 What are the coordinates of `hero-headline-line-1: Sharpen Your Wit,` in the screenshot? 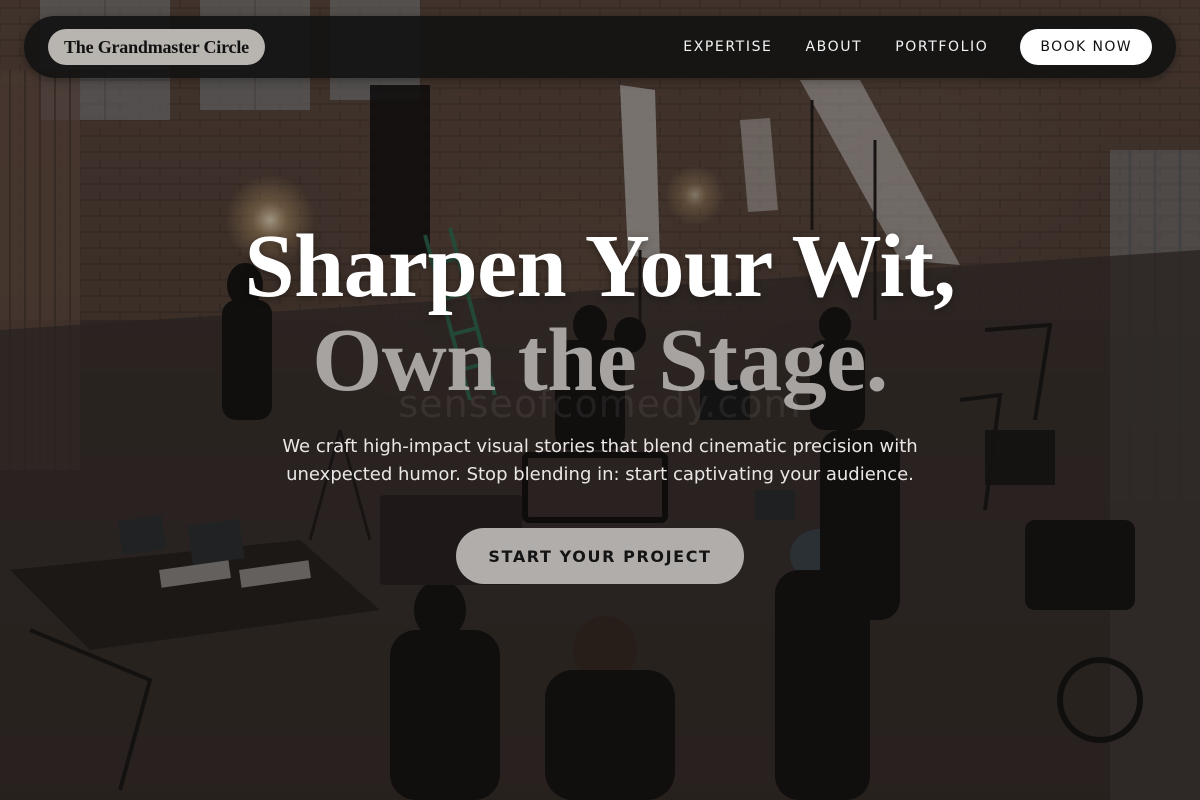 It's located at (600, 266).